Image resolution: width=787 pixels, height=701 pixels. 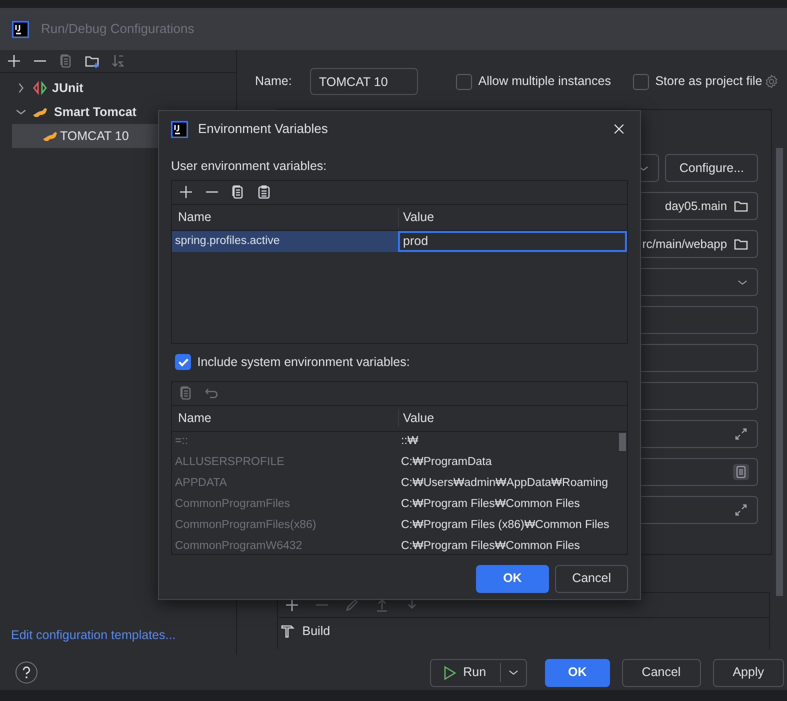 I want to click on checkbox-label: Store as project file, so click(x=708, y=81).